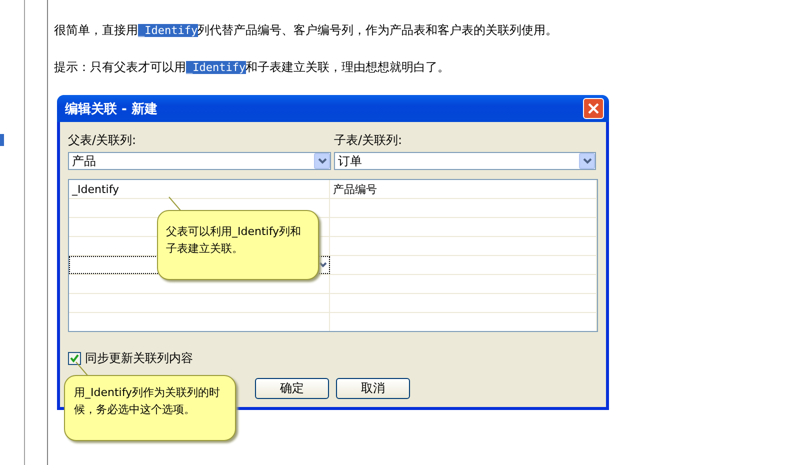 The height and width of the screenshot is (465, 796). What do you see at coordinates (373, 388) in the screenshot?
I see `dialog-button: 取消` at bounding box center [373, 388].